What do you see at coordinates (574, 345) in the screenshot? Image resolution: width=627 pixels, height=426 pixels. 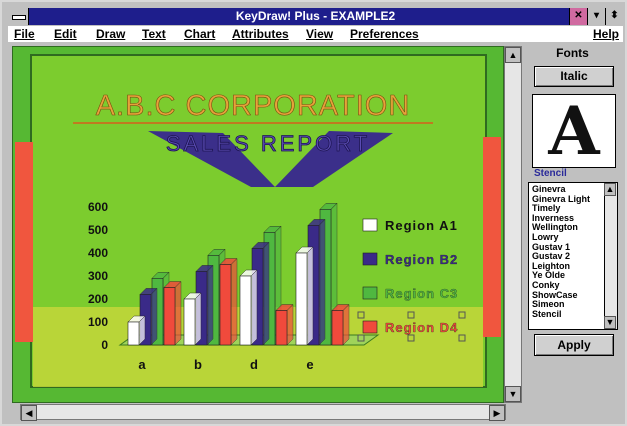 I see `apply-button: Apply` at bounding box center [574, 345].